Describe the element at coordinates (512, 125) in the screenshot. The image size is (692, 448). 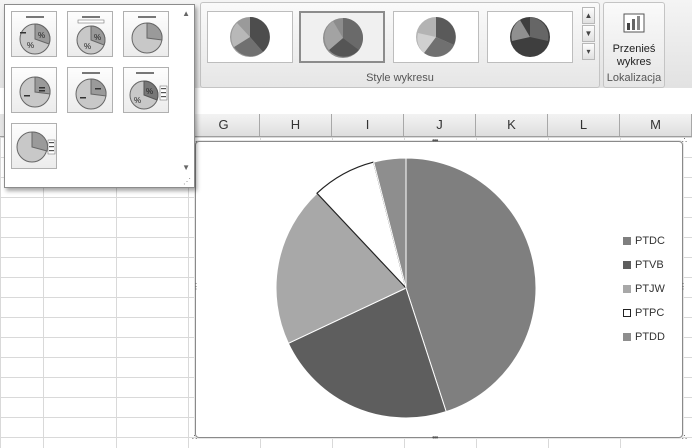
I see `column-header-k: K` at that location.